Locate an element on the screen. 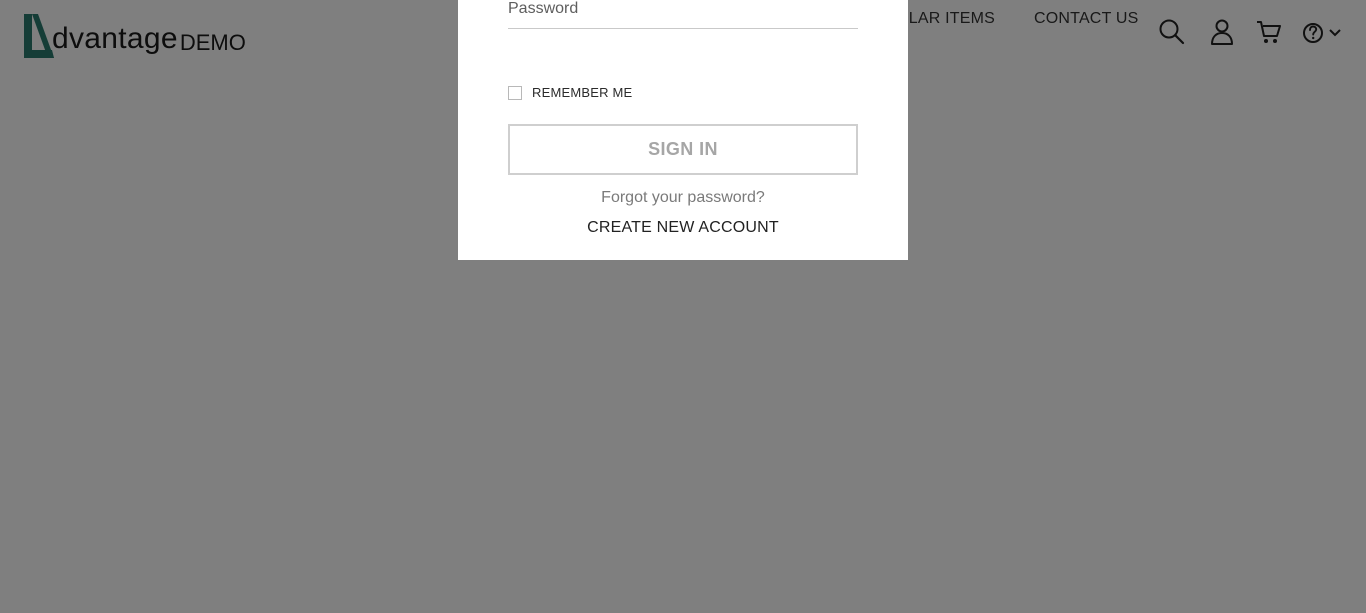 The height and width of the screenshot is (613, 1366). create-account-link: CREATE NEW ACCOUNT is located at coordinates (683, 228).